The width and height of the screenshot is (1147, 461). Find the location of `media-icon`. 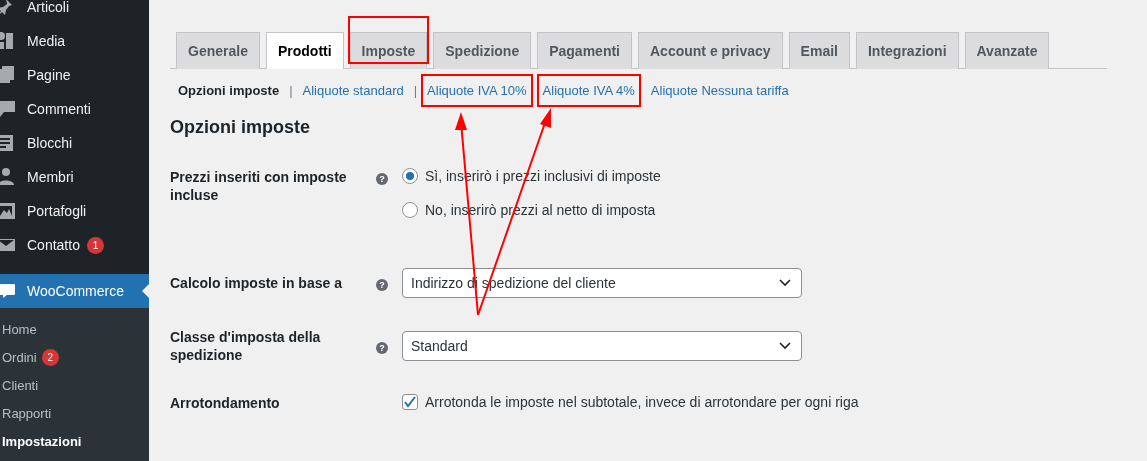

media-icon is located at coordinates (8, 41).